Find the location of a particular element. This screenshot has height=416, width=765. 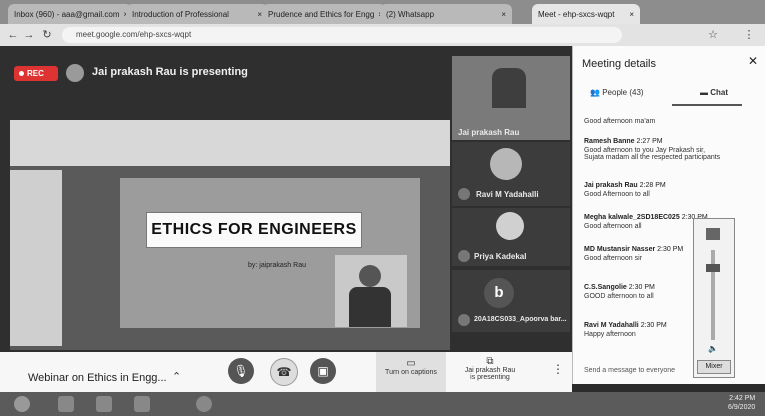

media-taskbar-icon is located at coordinates (142, 404).